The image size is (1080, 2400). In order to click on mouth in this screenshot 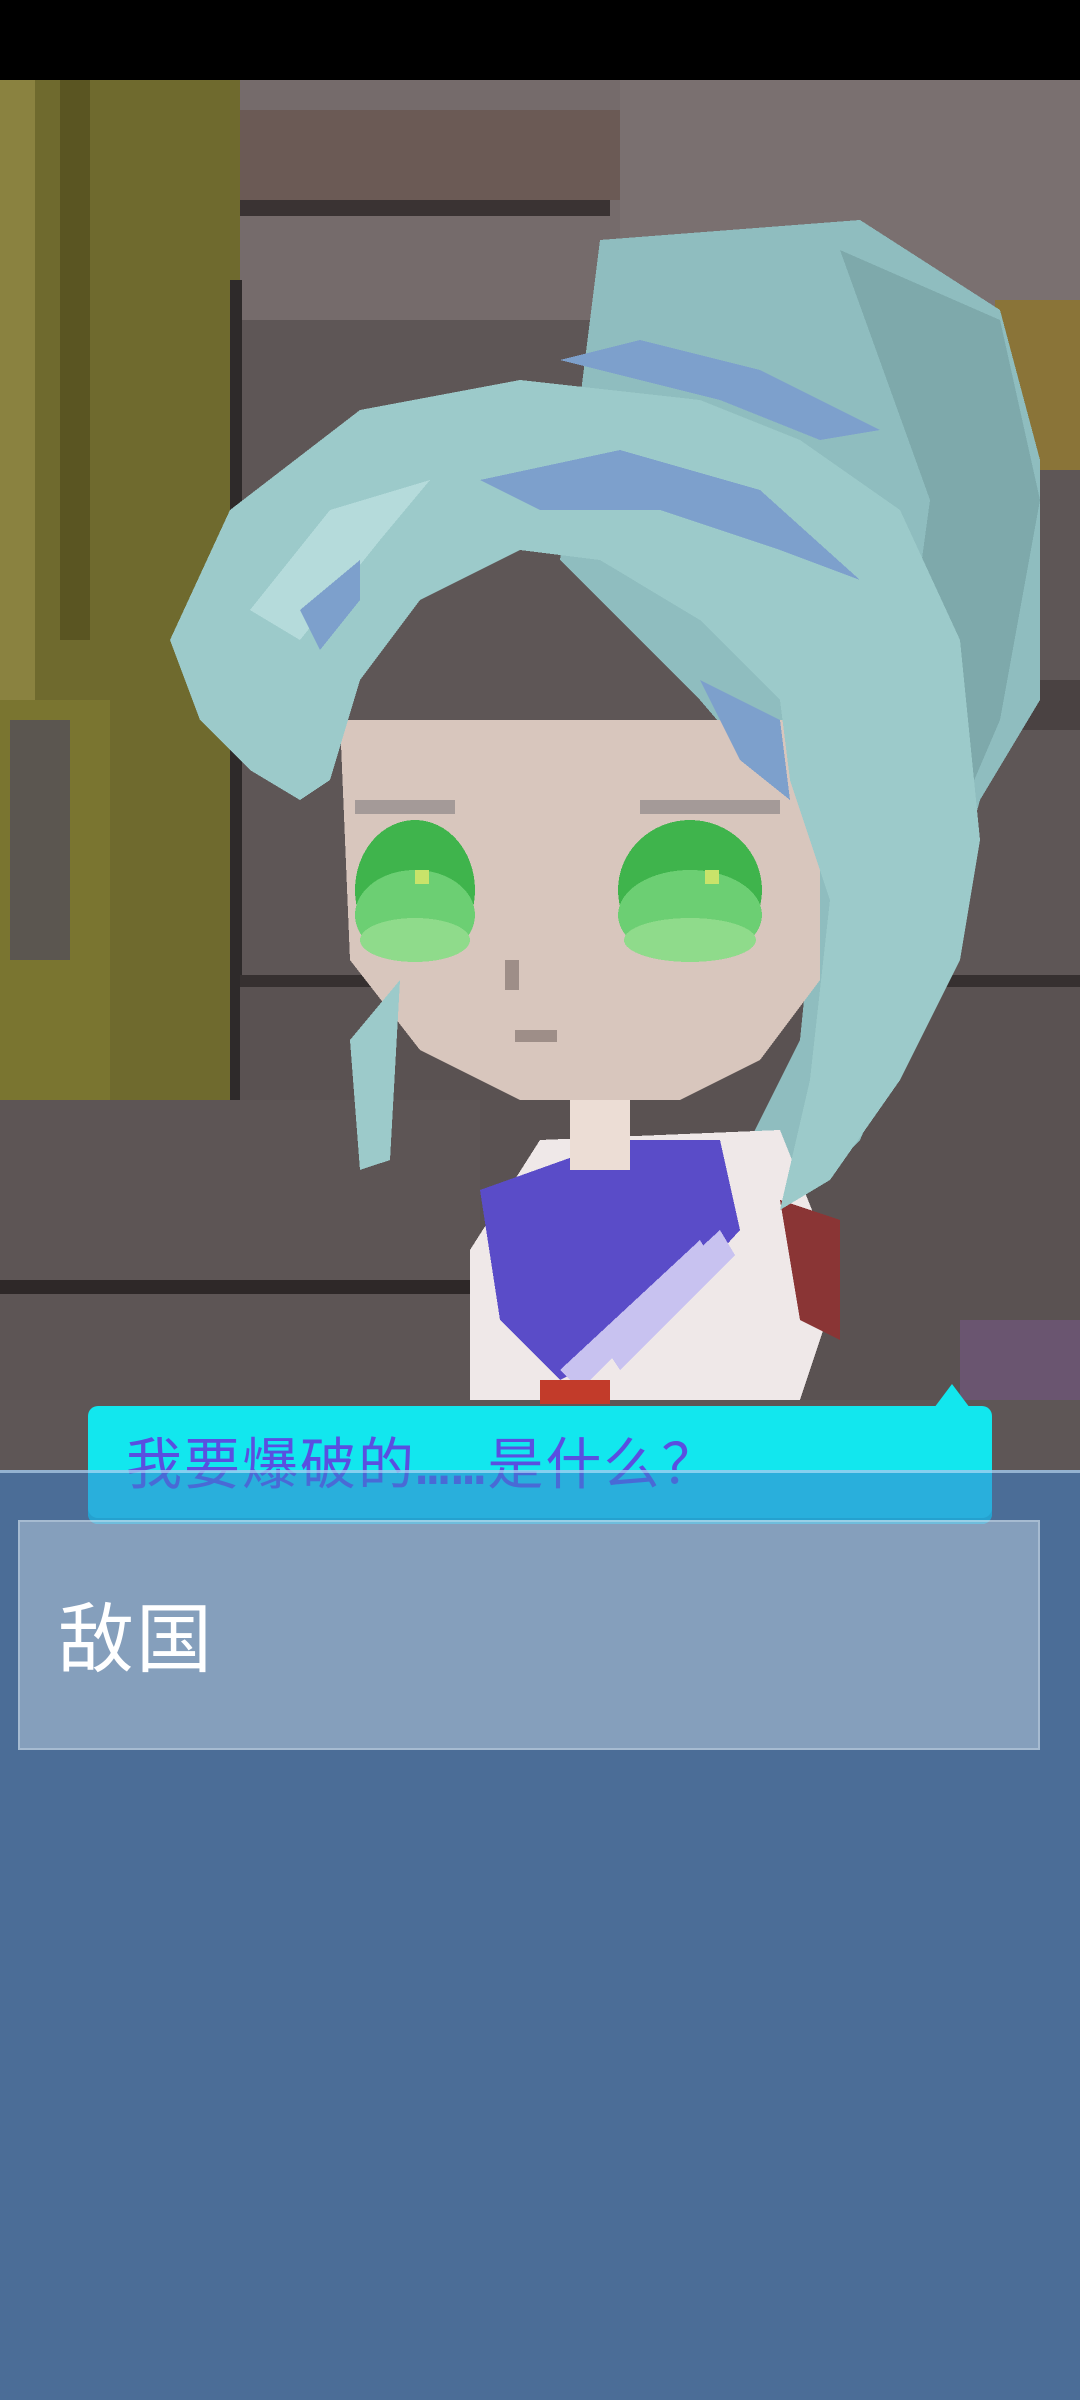, I will do `click(536, 1036)`.